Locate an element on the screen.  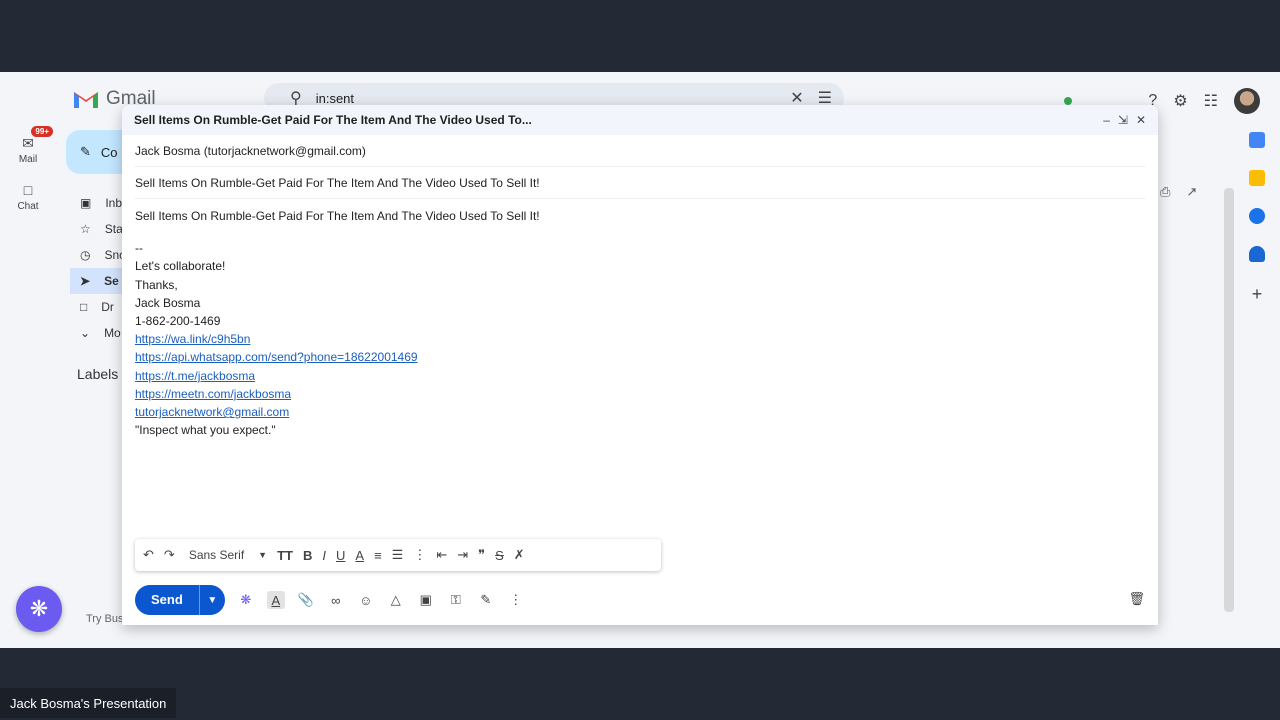
signature-quote: "Inspect what you expect." is located at coordinates (205, 430).